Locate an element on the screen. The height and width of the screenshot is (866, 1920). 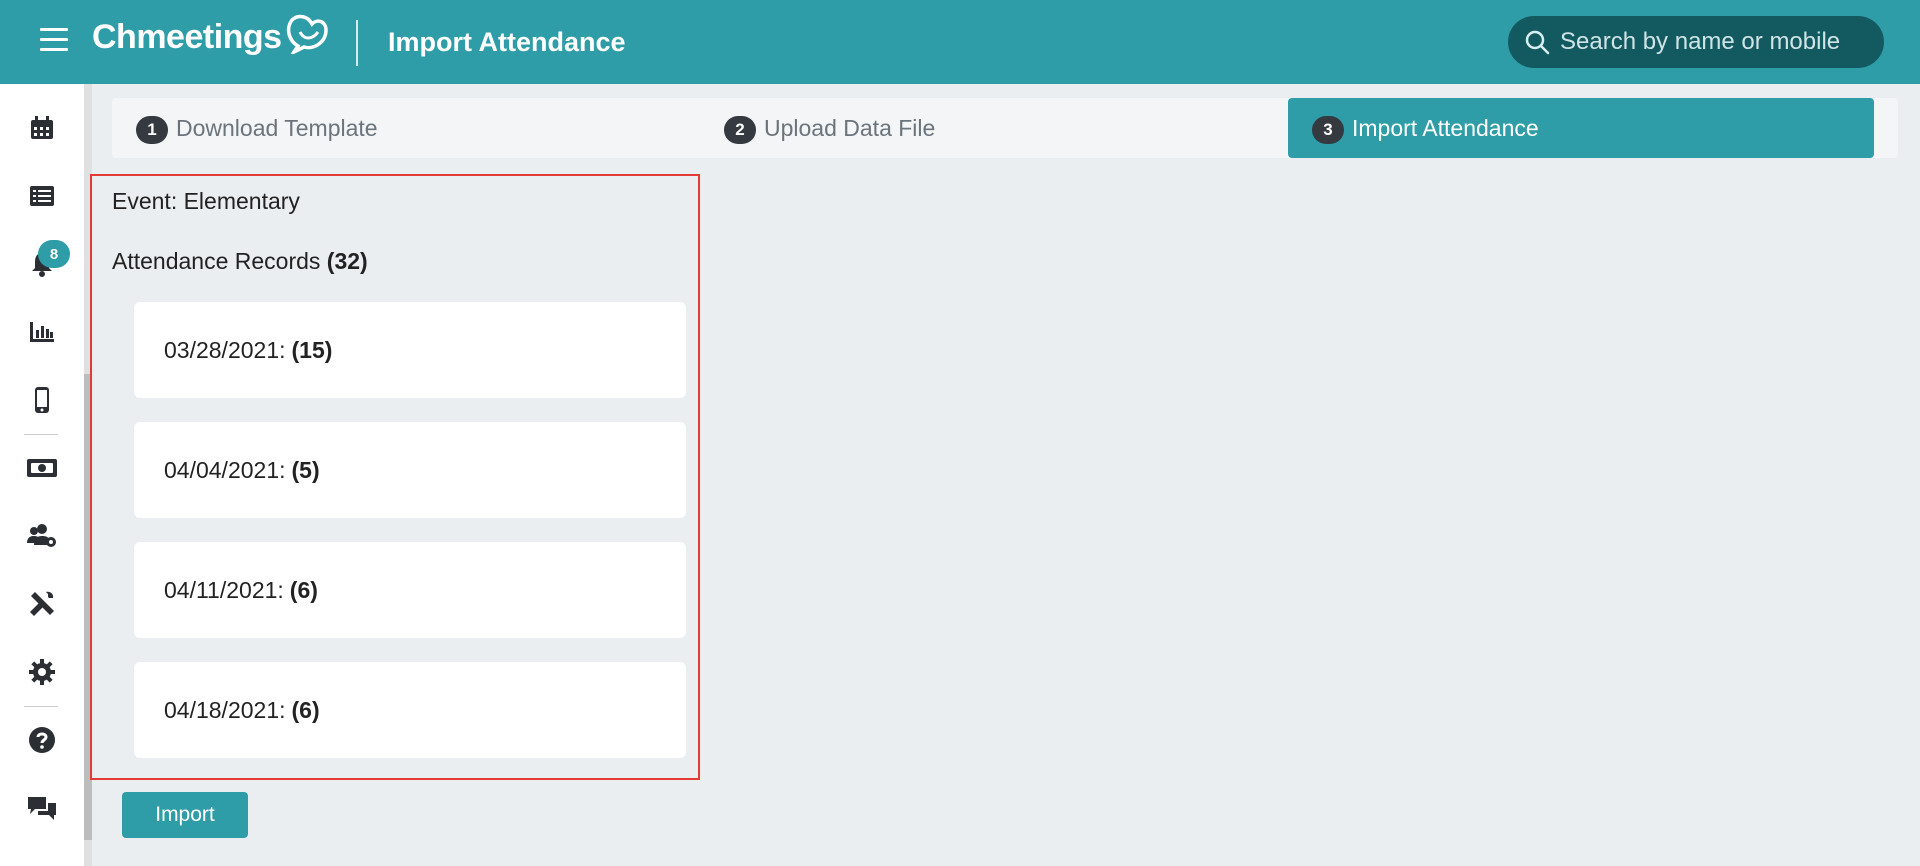
top-bar: Chmeetings Import Attendance is located at coordinates (960, 42).